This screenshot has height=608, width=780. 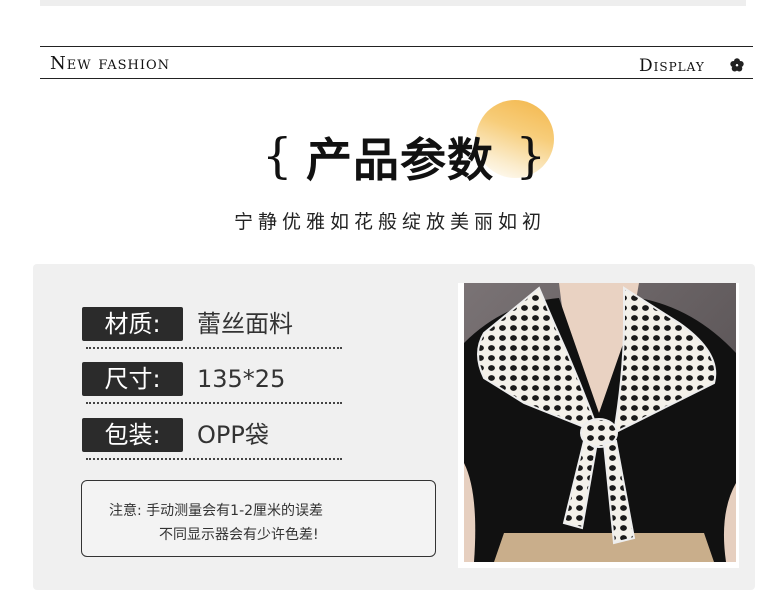 What do you see at coordinates (396, 78) in the screenshot?
I see `header-bottom-rule` at bounding box center [396, 78].